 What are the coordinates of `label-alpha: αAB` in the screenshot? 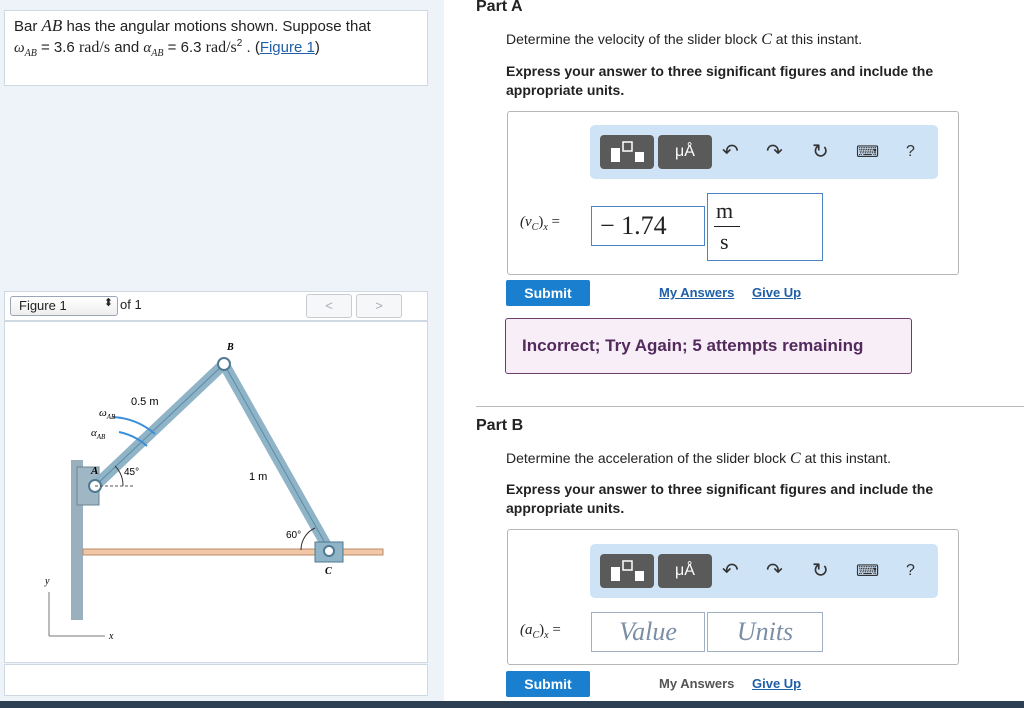 It's located at (98, 434).